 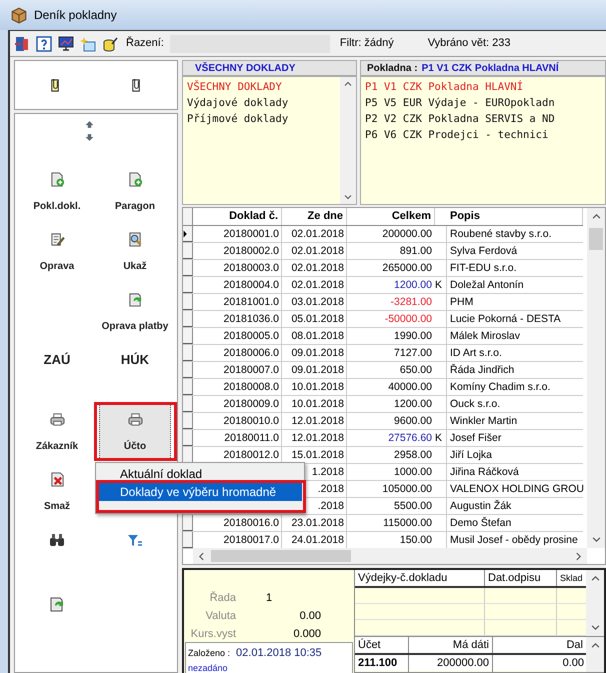 What do you see at coordinates (314, 336) in the screenshot?
I see `table-cell: 08.01.2018` at bounding box center [314, 336].